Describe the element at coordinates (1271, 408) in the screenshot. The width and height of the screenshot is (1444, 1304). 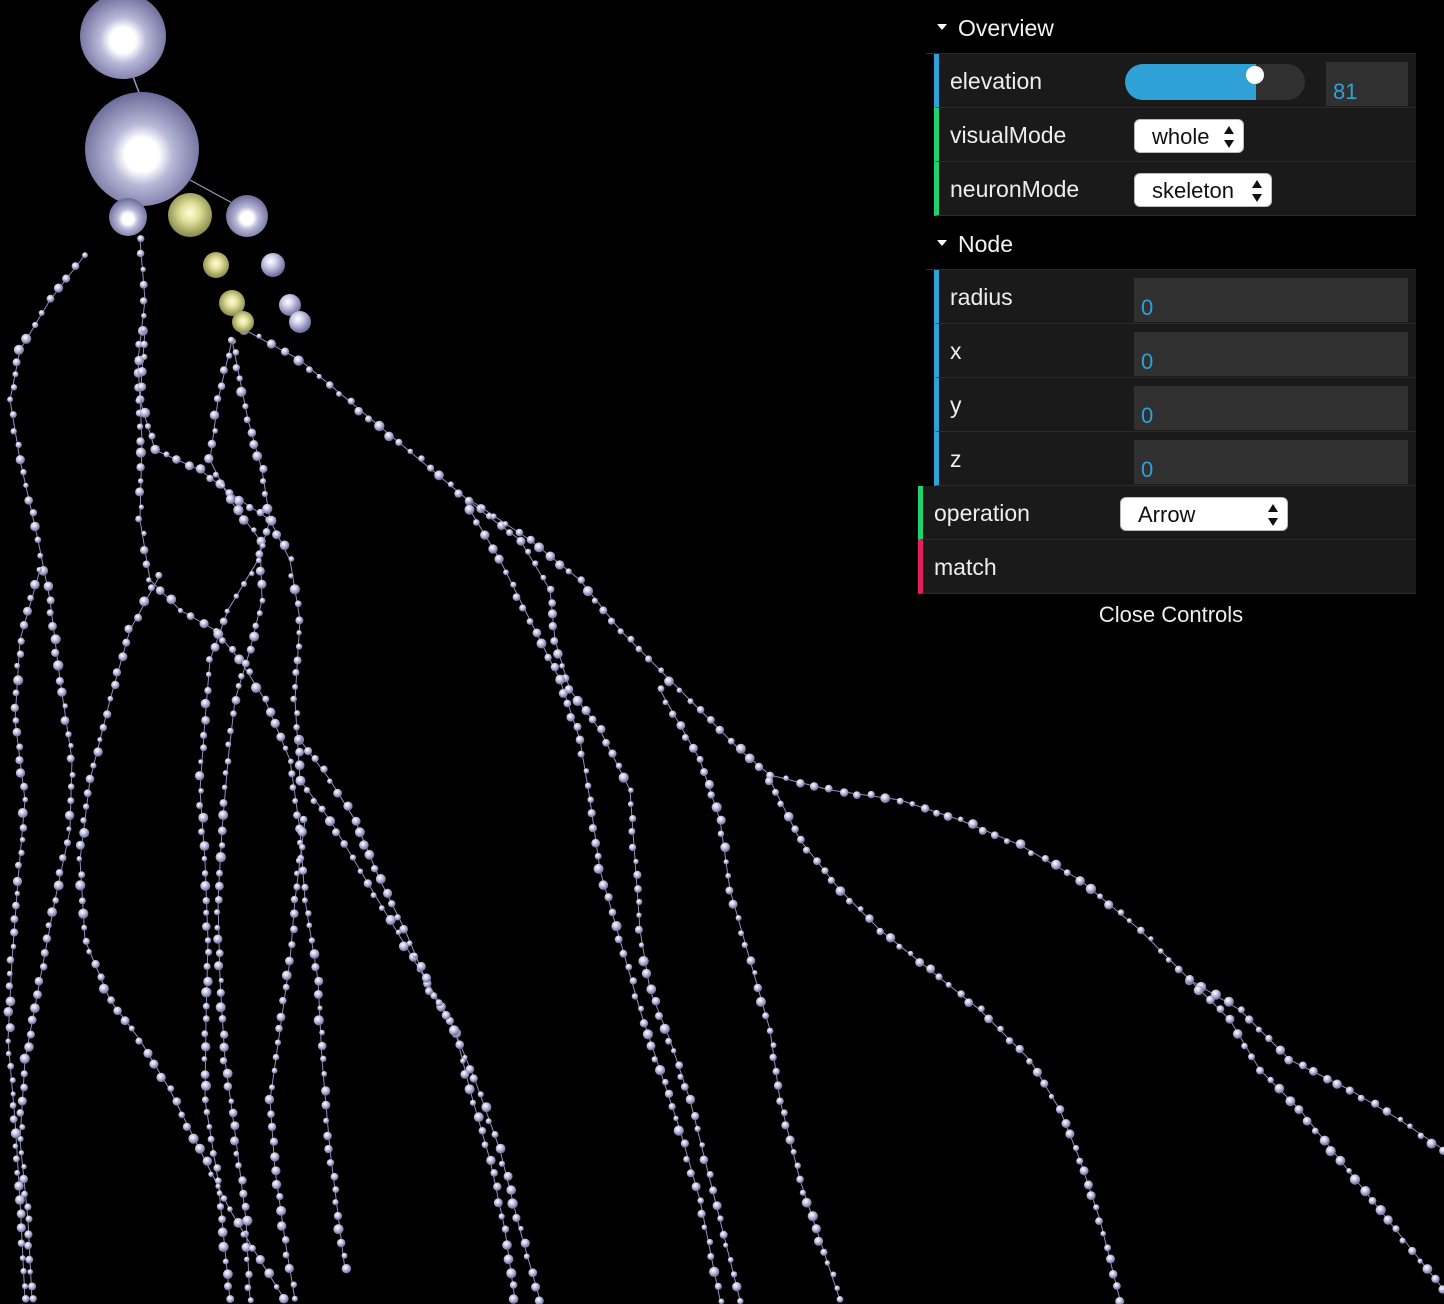
I see `y-input: 0` at that location.